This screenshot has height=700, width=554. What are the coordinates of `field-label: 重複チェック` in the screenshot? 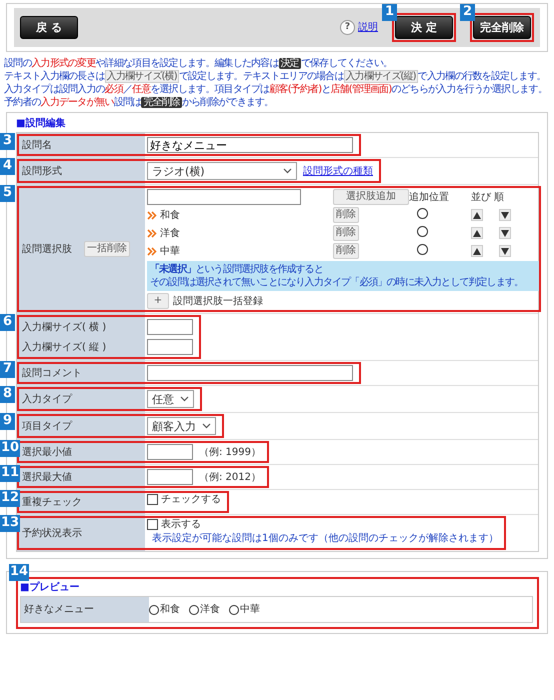 It's located at (52, 502).